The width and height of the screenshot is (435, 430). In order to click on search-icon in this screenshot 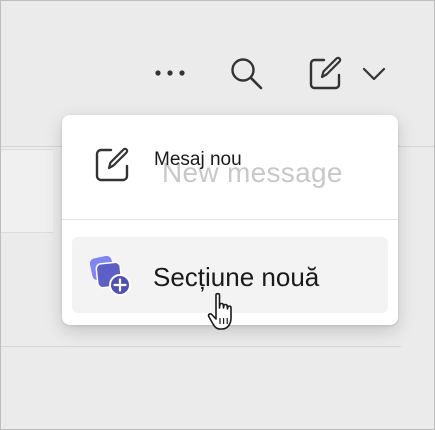, I will do `click(247, 74)`.